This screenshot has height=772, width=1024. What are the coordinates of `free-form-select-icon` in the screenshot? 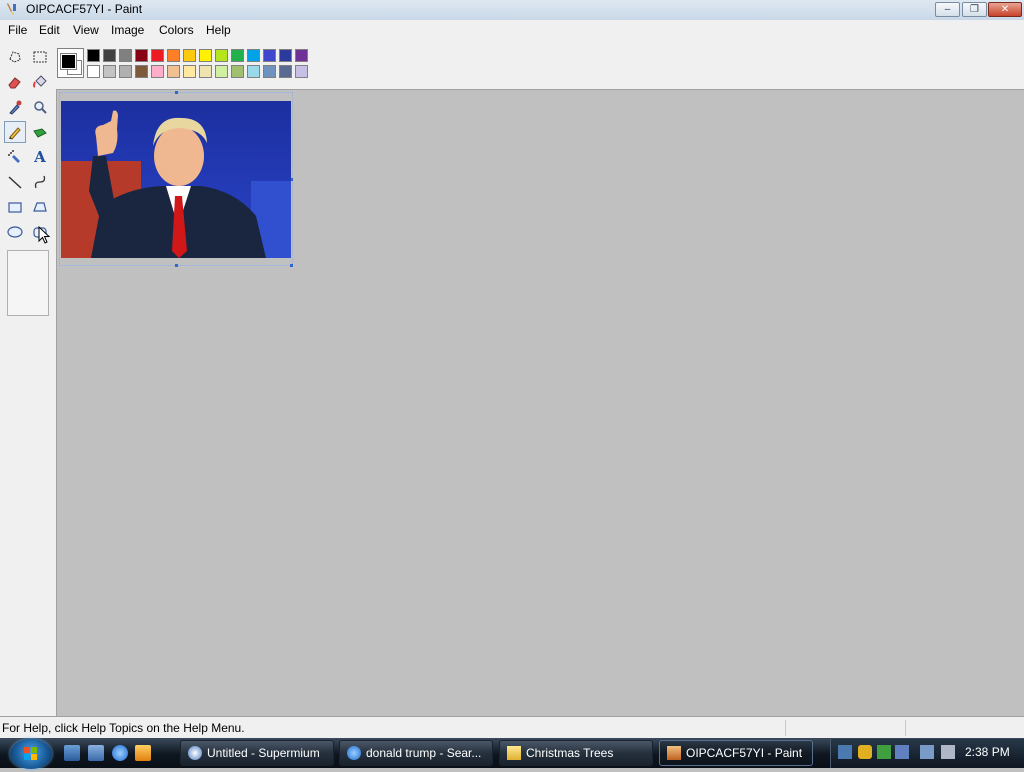 It's located at (15, 57).